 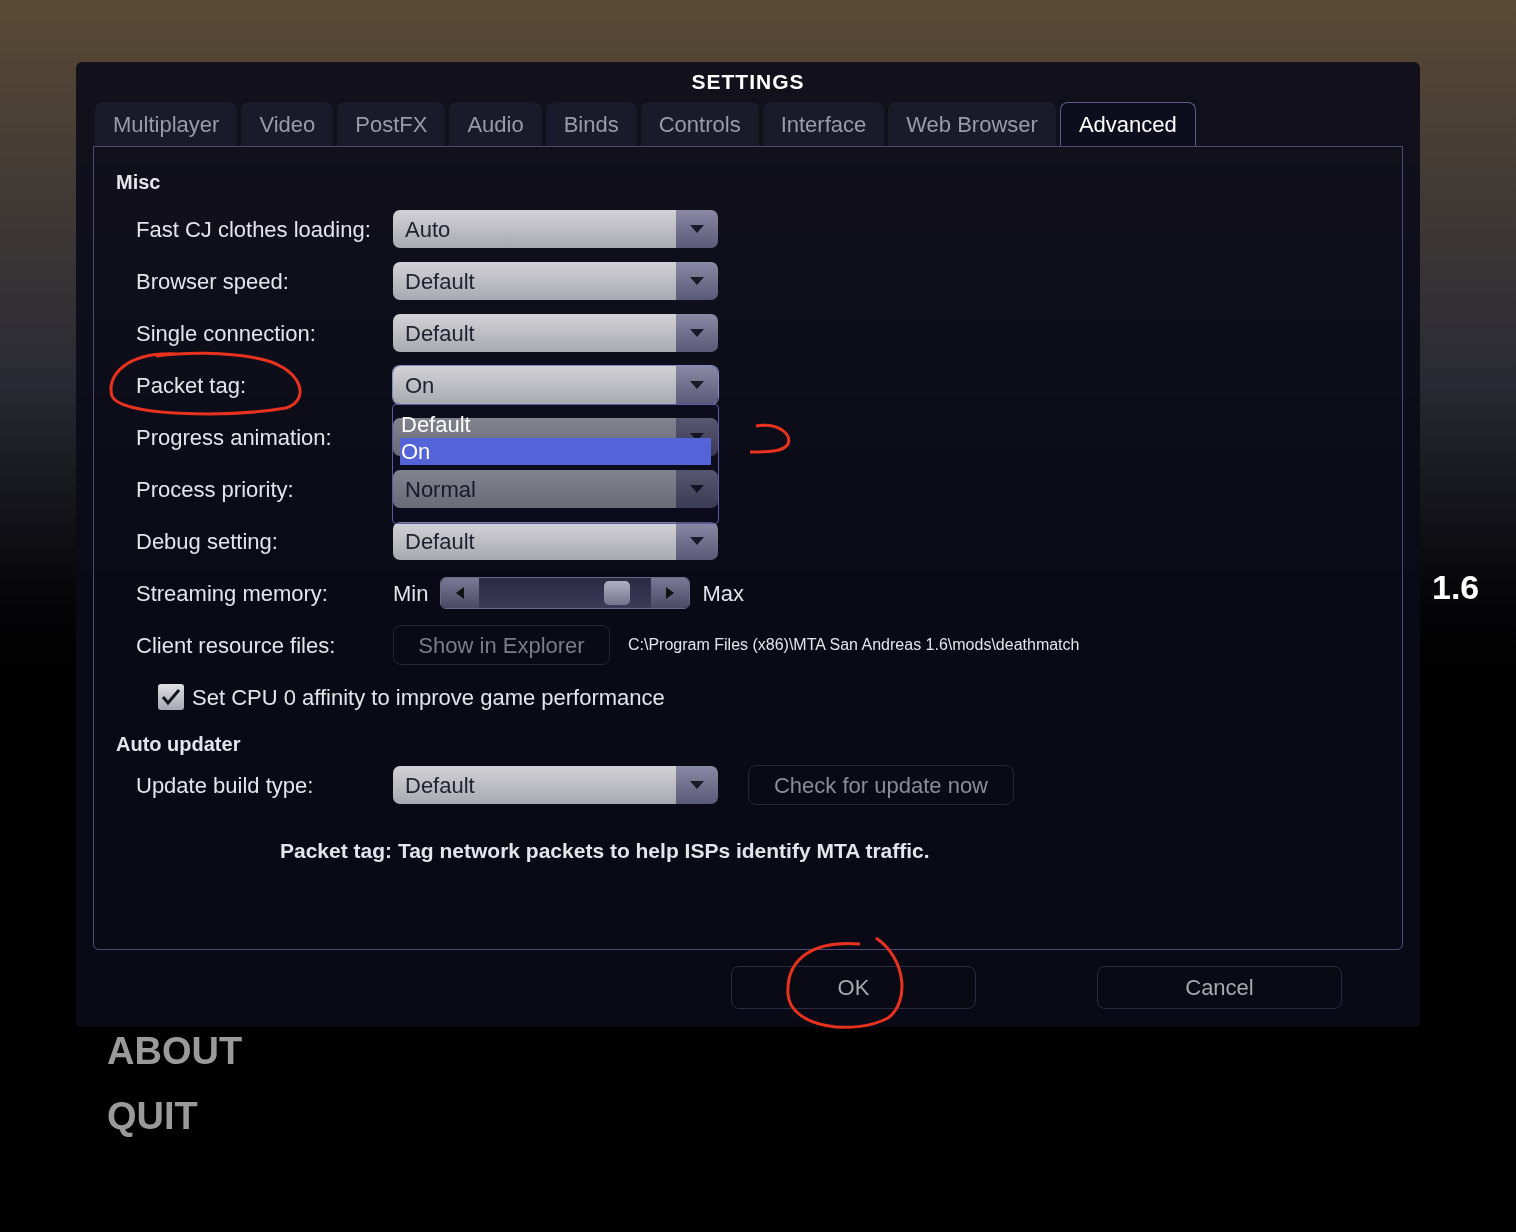 I want to click on dialog-button: OK, so click(x=853, y=987).